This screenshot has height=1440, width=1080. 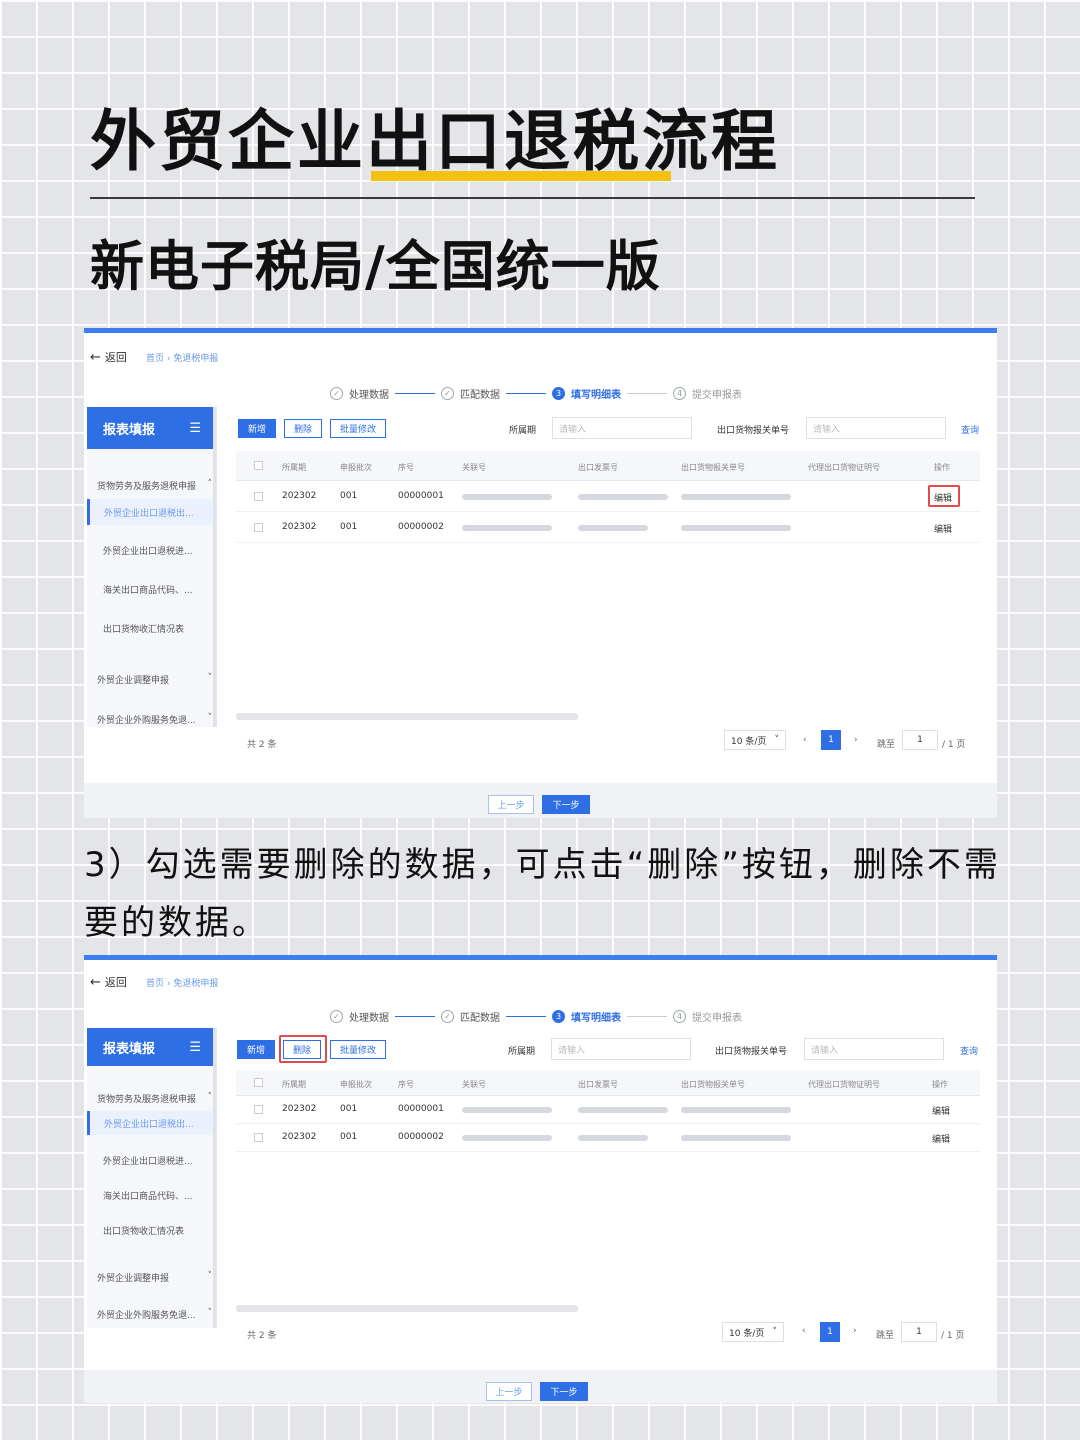 What do you see at coordinates (542, 894) in the screenshot?
I see `step-caption: 3）勾选需要删除的数据，可点击“删除”按钮，删除不需要的数据。` at bounding box center [542, 894].